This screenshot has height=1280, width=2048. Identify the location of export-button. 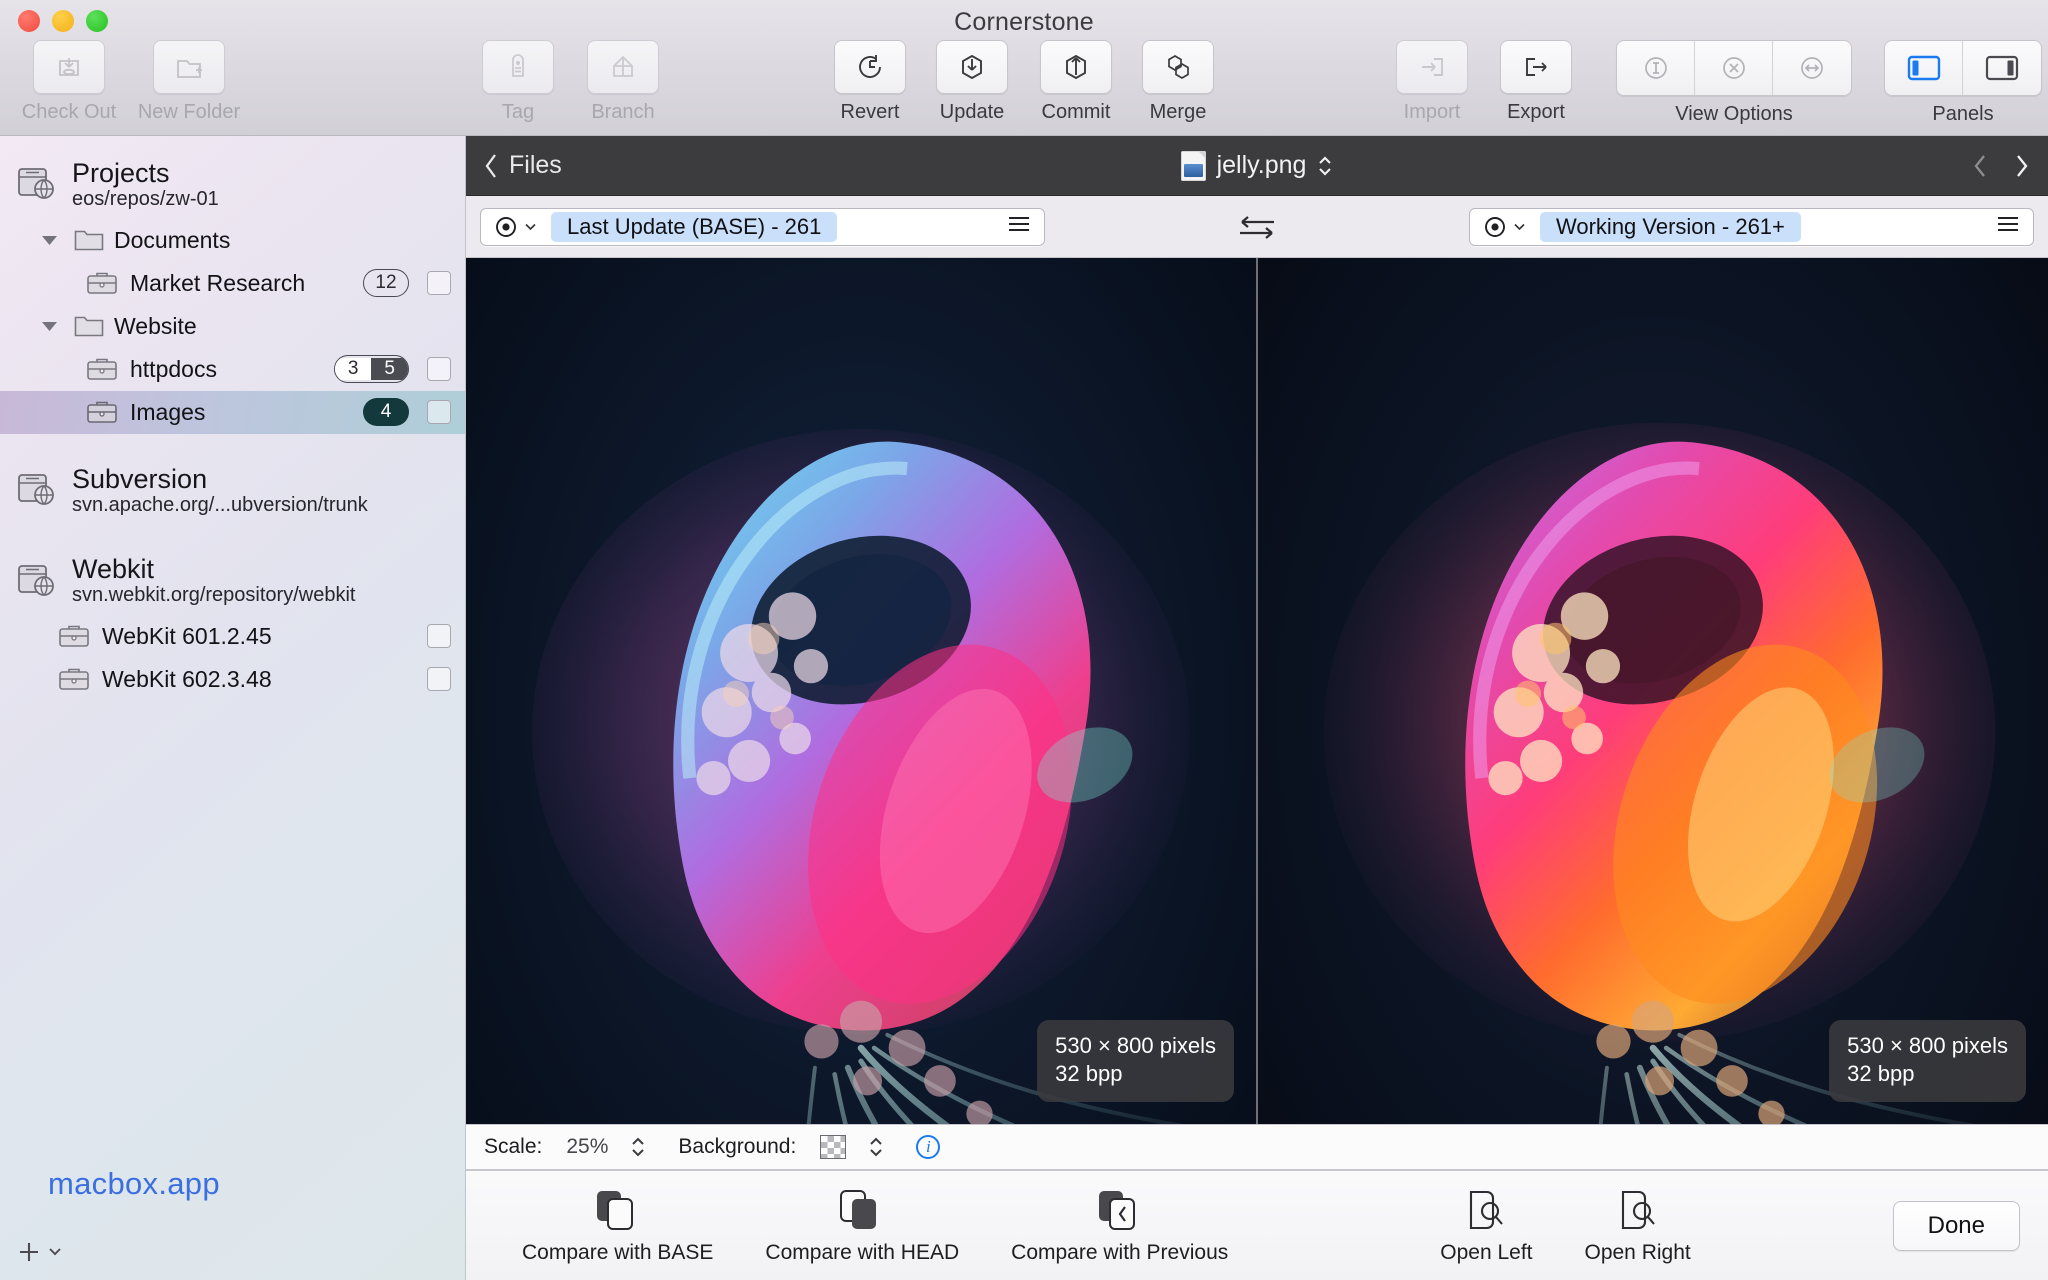
(1536, 67).